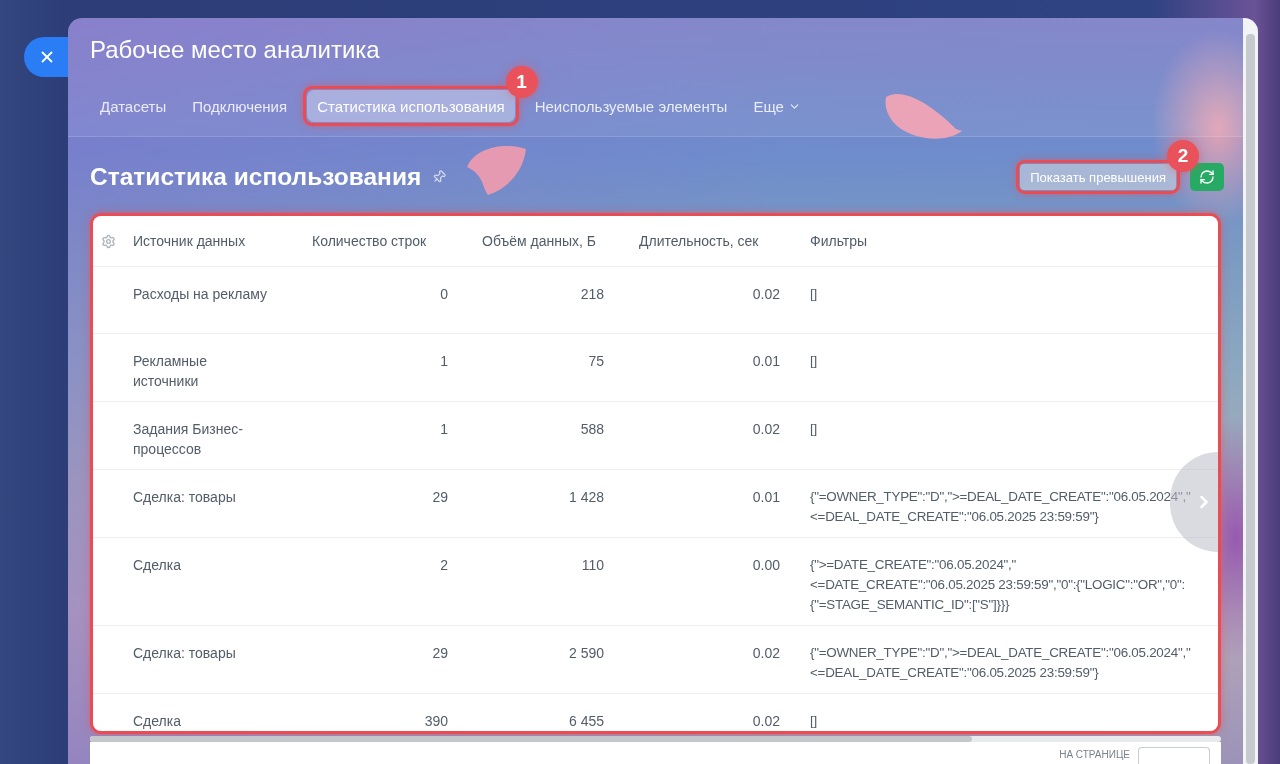 Image resolution: width=1280 pixels, height=764 pixels. What do you see at coordinates (1174, 755) in the screenshot?
I see `page-size-select` at bounding box center [1174, 755].